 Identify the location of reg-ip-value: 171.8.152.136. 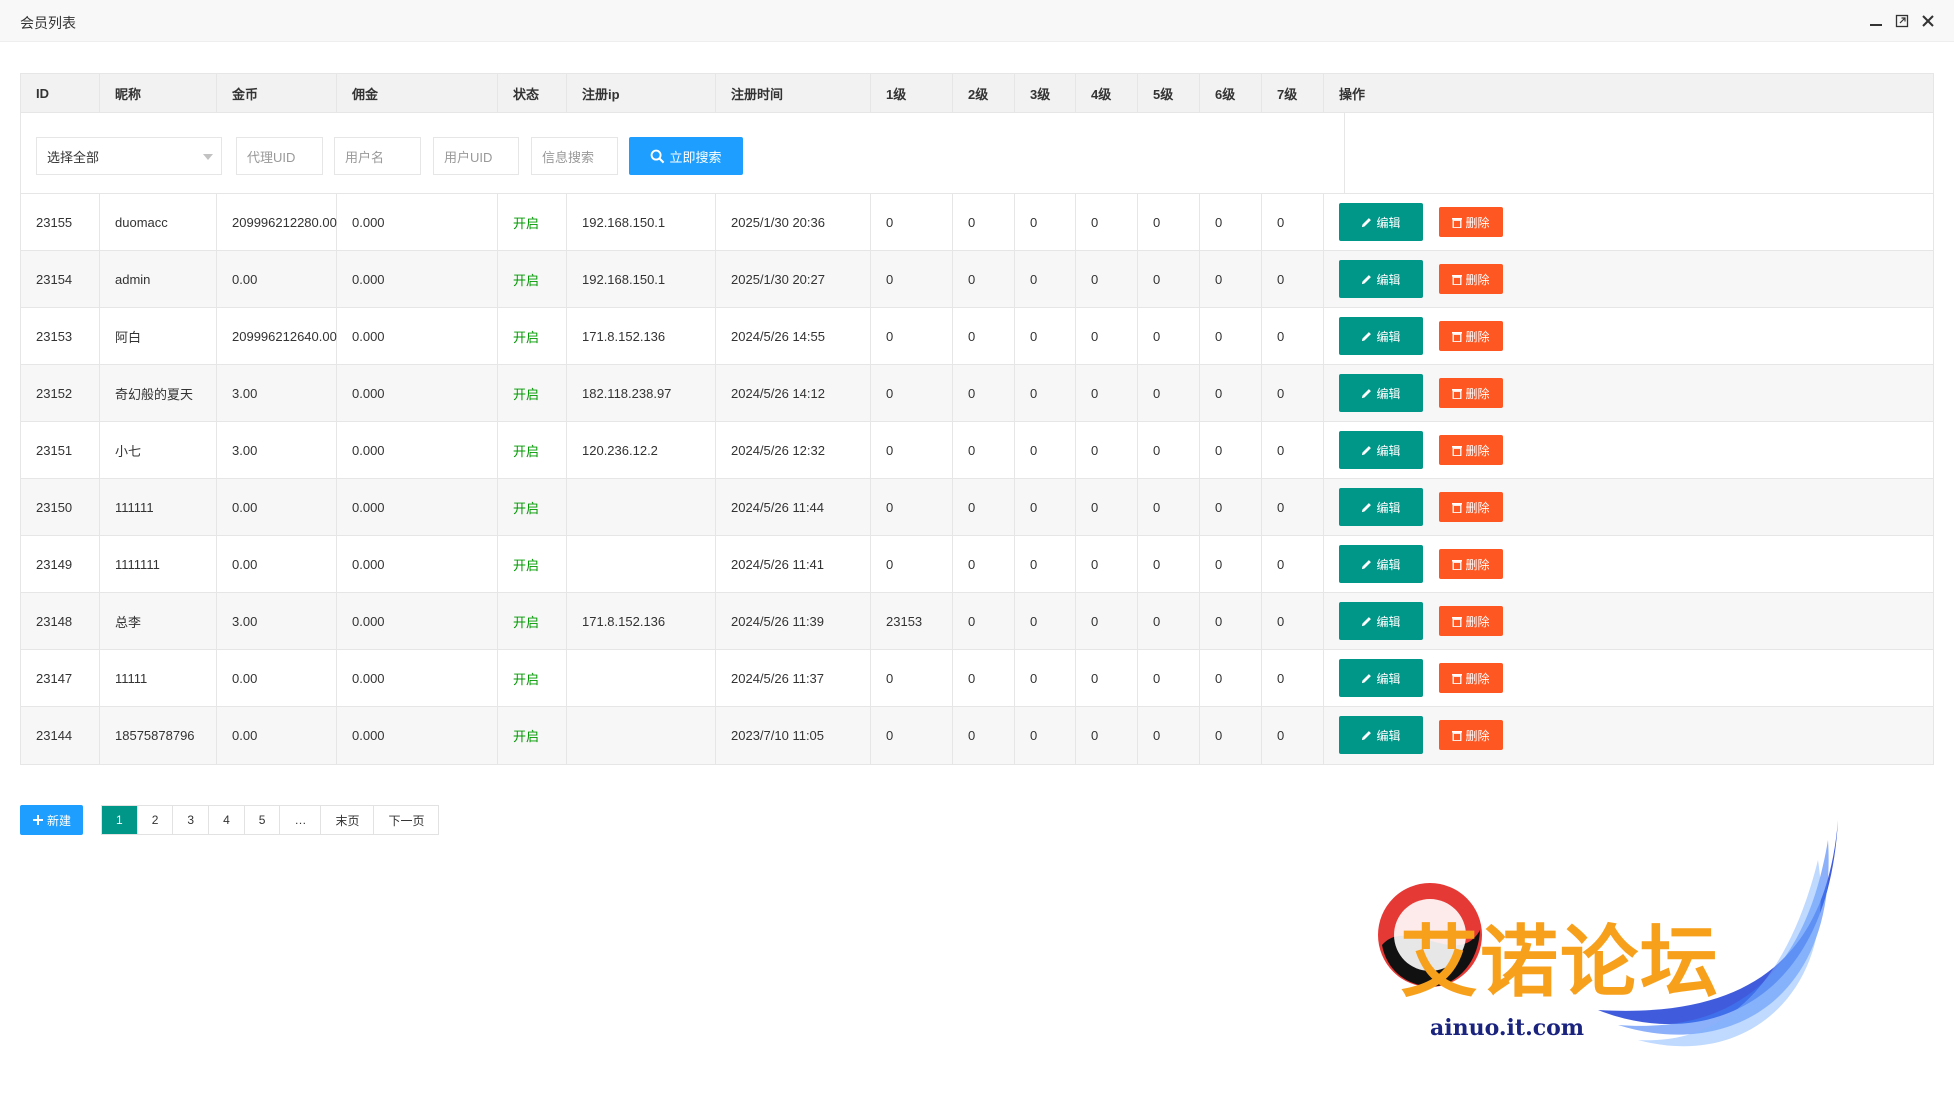
(624, 621).